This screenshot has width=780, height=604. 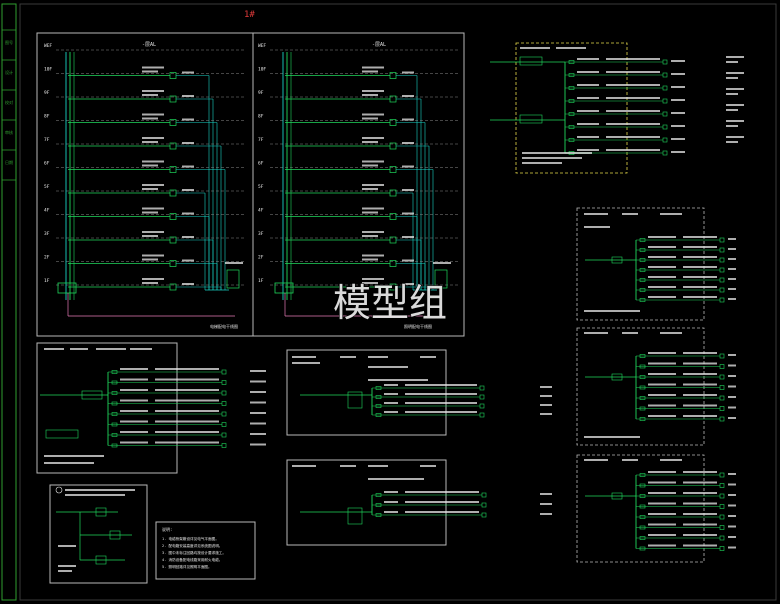 I want to click on floor-label: 10F, so click(x=262, y=70).